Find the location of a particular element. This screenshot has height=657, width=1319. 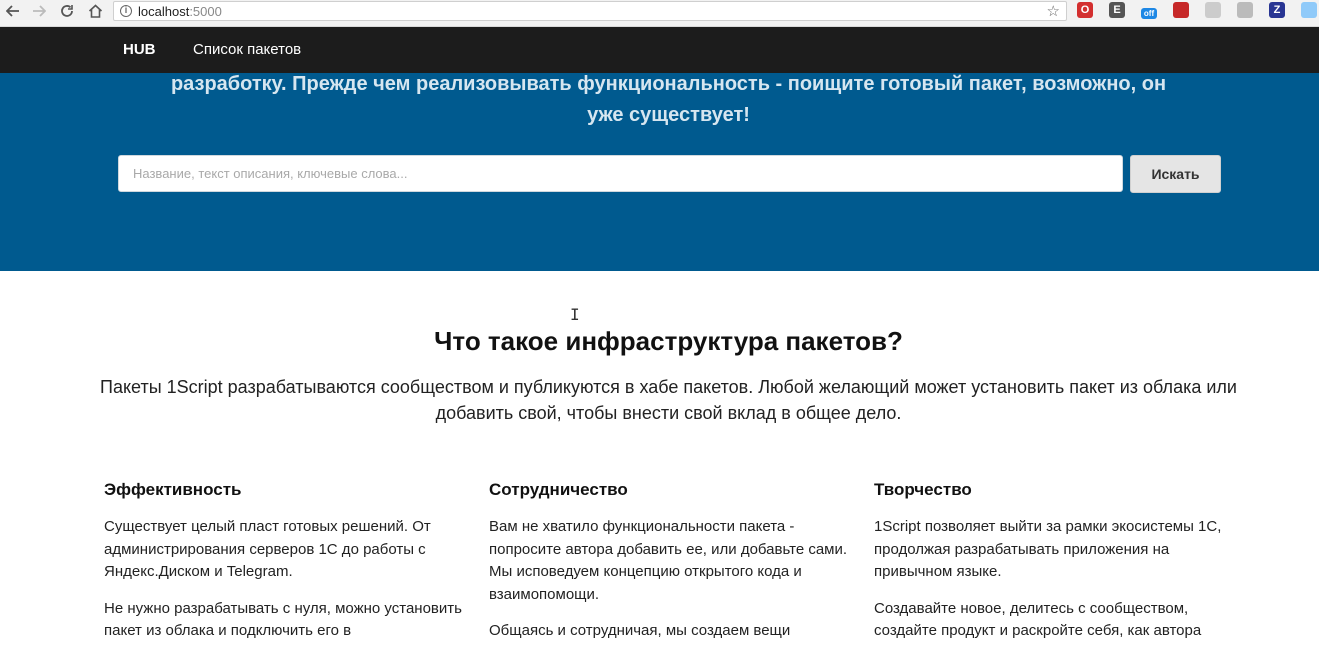

home-icon is located at coordinates (95, 11).